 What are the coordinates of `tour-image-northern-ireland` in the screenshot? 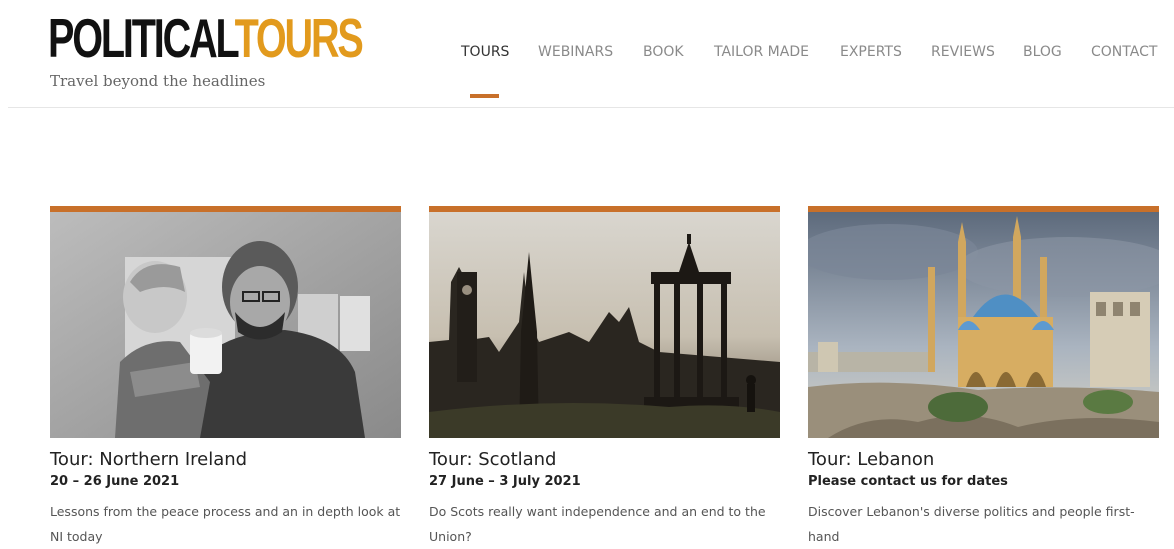 It's located at (225, 325).